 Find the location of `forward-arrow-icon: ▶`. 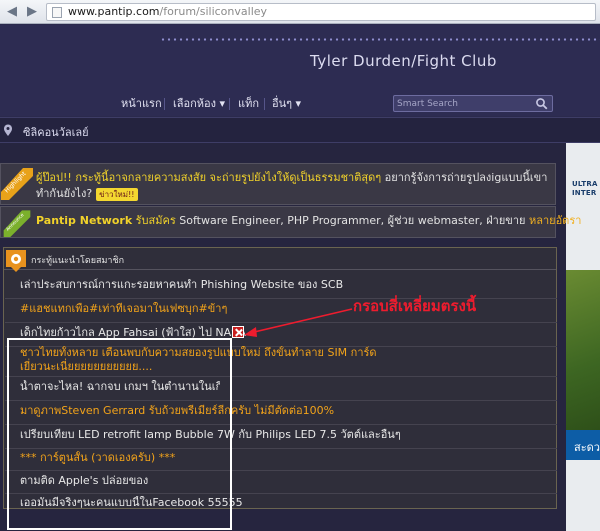

forward-arrow-icon: ▶ is located at coordinates (32, 12).